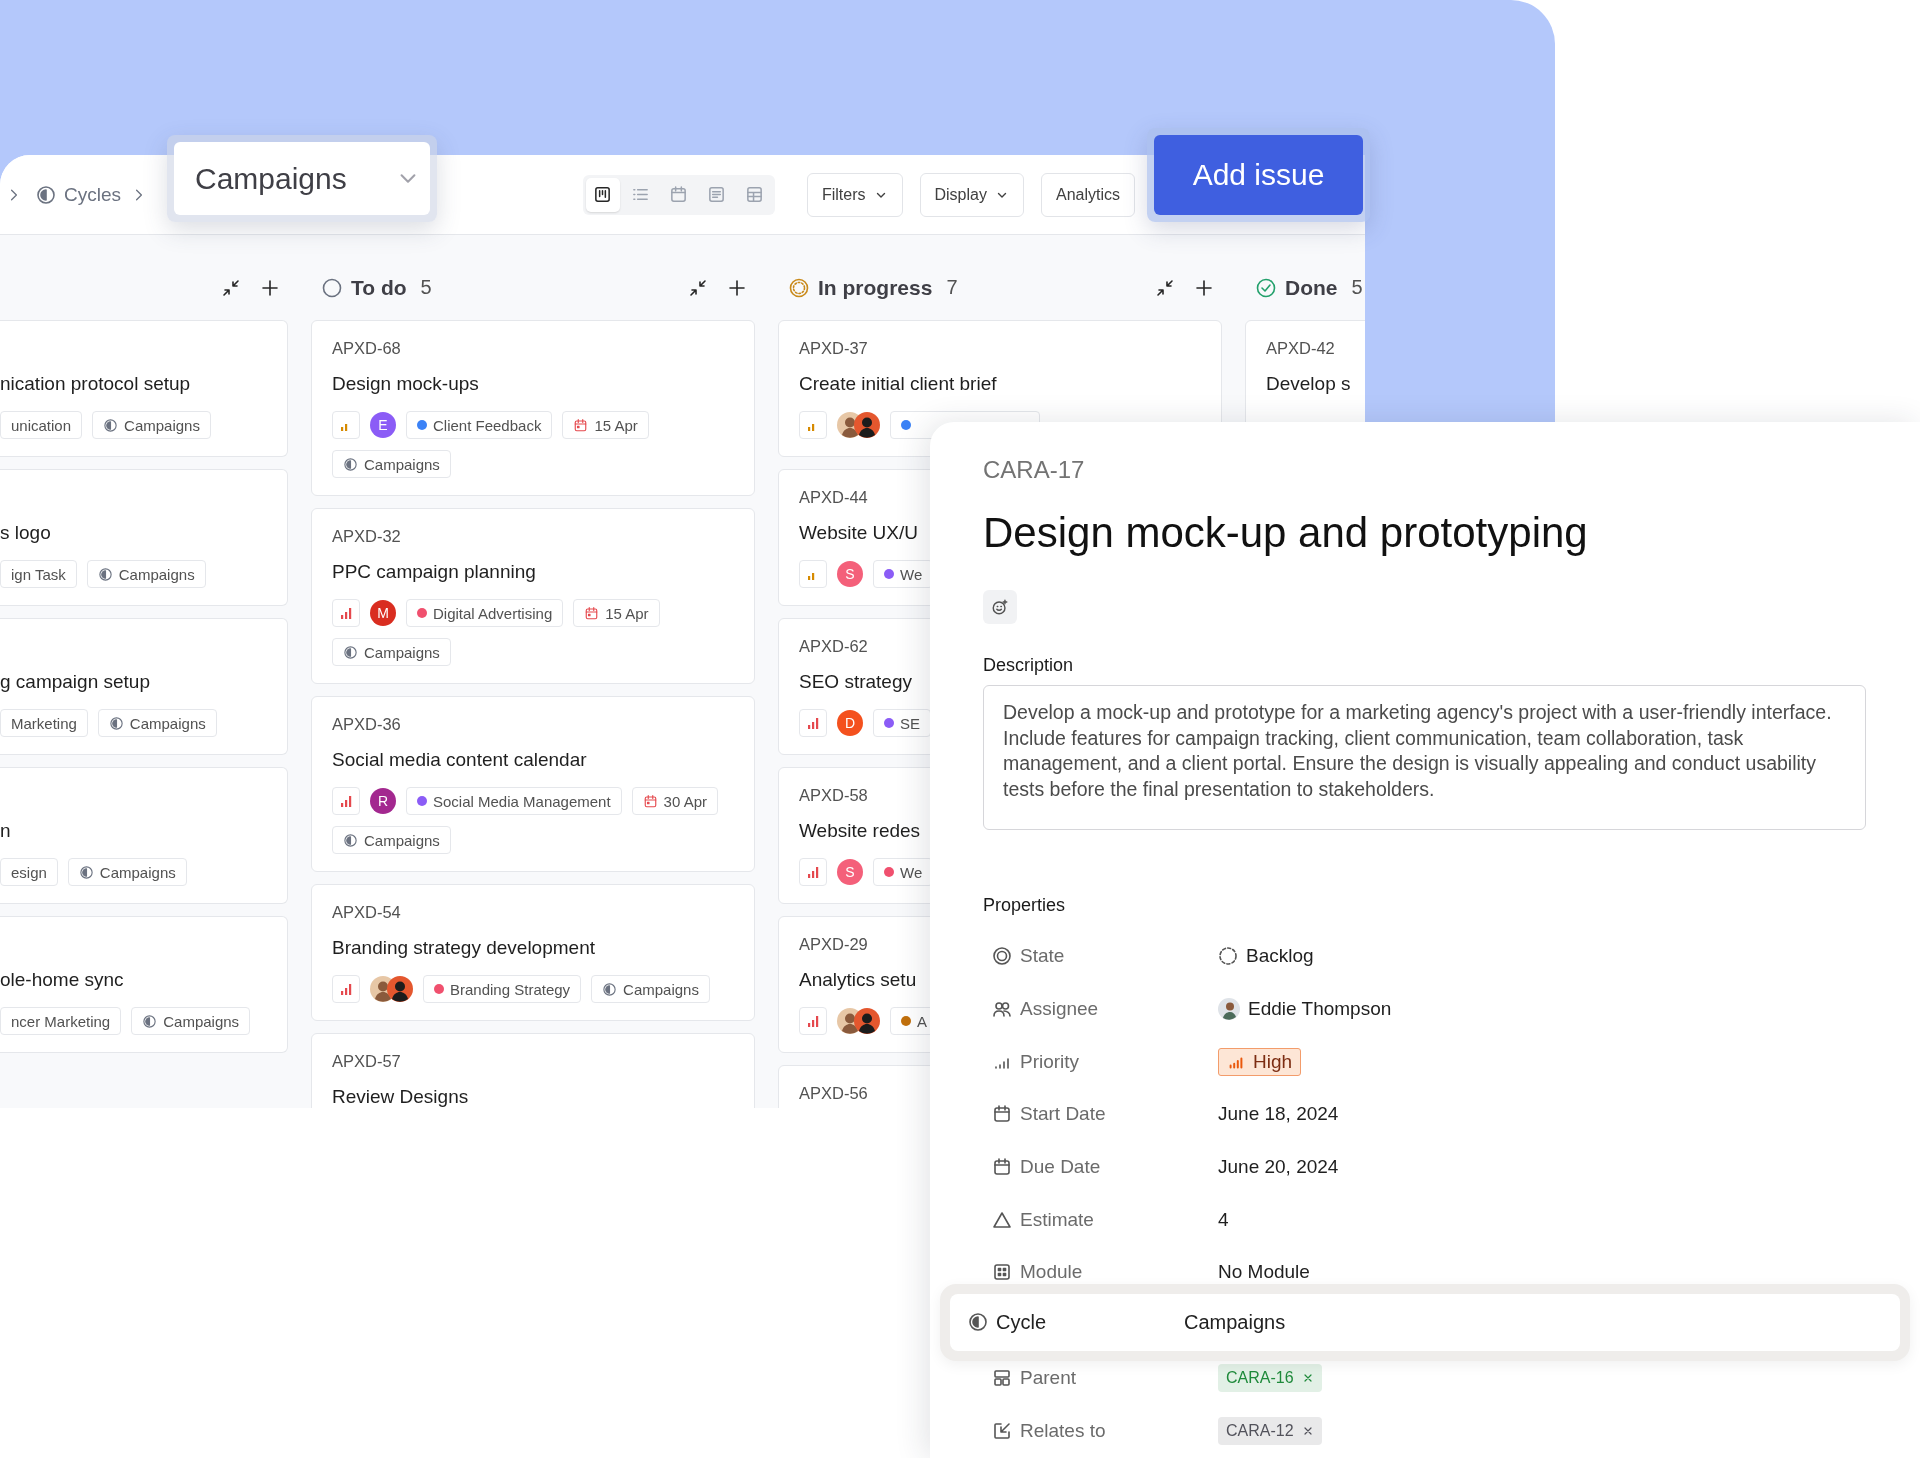 The image size is (1920, 1458). What do you see at coordinates (1235, 1322) in the screenshot?
I see `property-value: Campaigns` at bounding box center [1235, 1322].